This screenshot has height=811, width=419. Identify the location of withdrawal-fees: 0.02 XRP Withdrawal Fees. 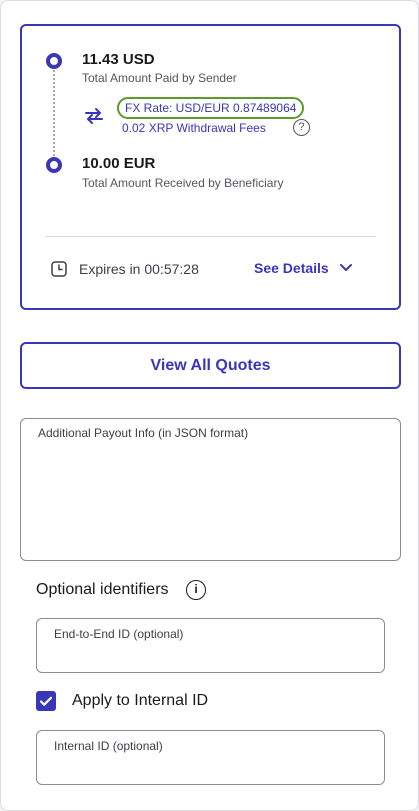
(194, 128).